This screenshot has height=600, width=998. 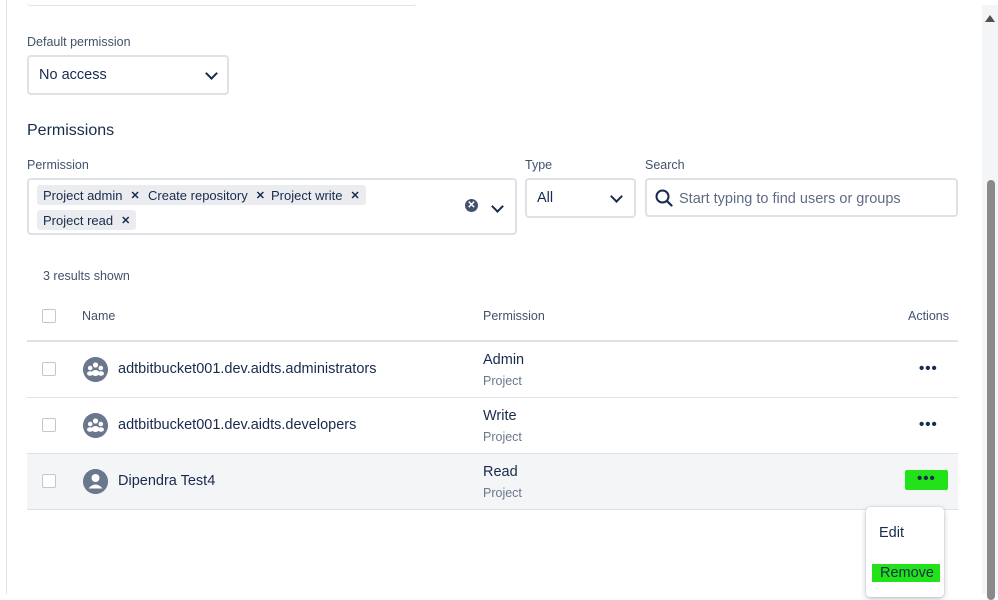 I want to click on chip-create-repository: Create repository ✕, so click(x=206, y=195).